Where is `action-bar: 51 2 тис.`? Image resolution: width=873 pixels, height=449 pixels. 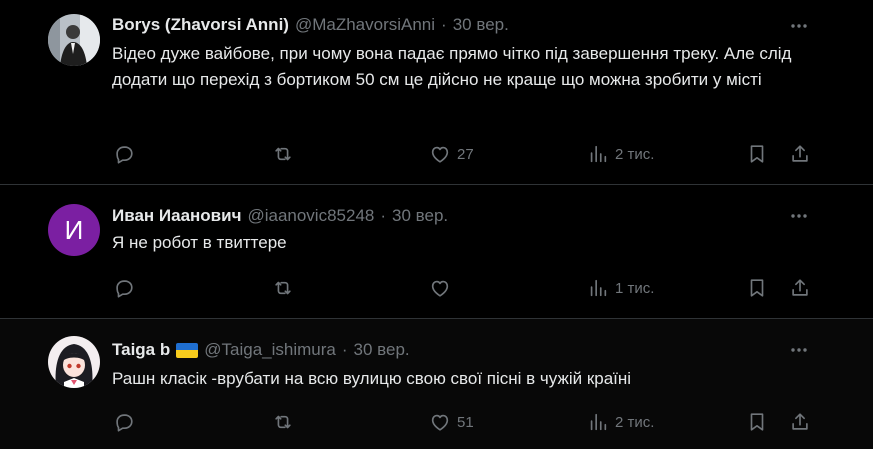
action-bar: 51 2 тис. is located at coordinates (436, 422).